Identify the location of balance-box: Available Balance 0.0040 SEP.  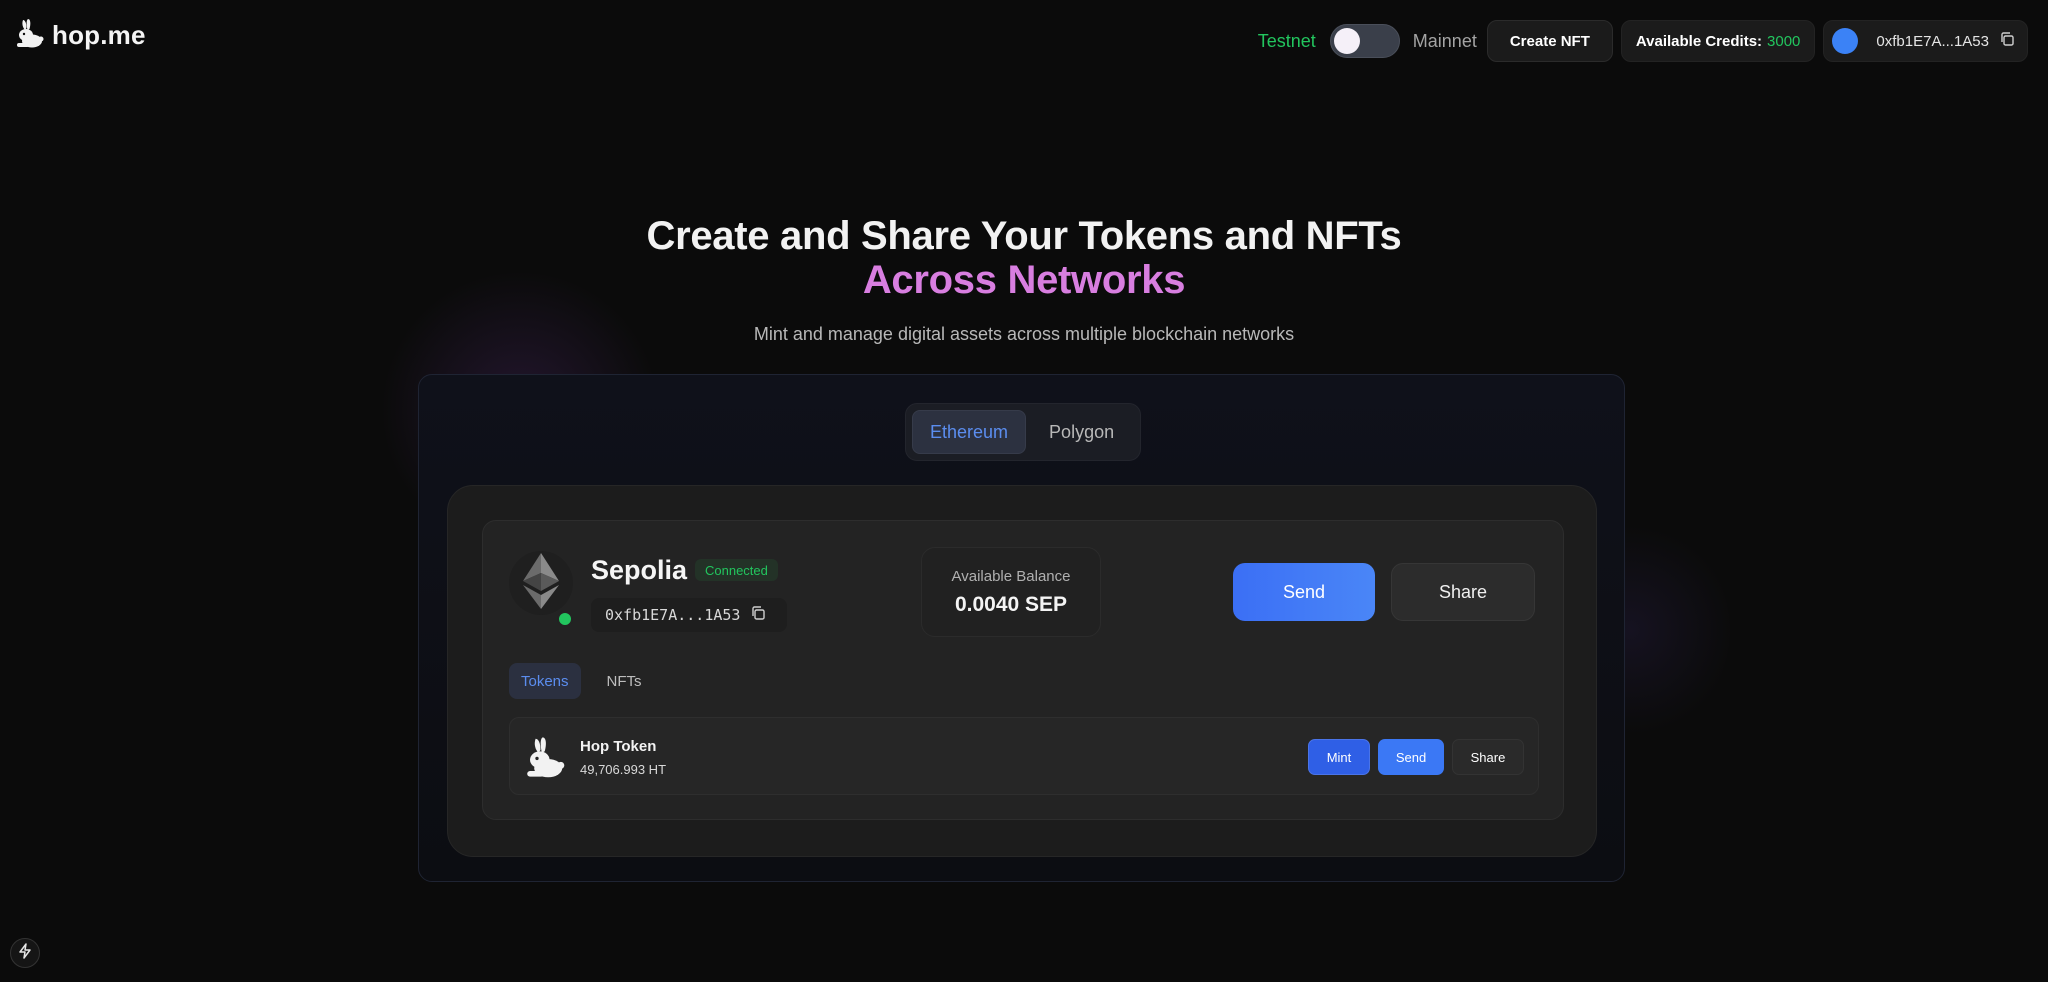
(1011, 592).